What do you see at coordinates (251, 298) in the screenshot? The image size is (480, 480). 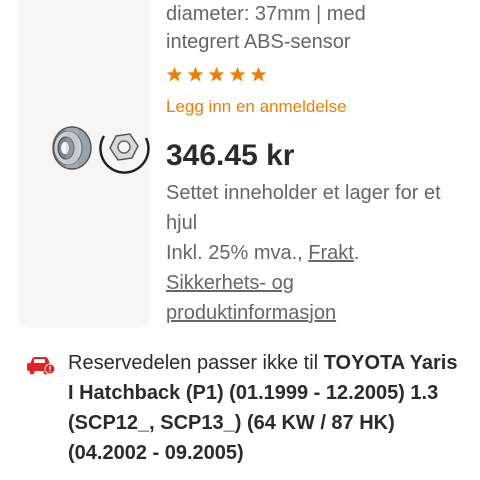 I see `safety-info-link: Sikkerhets- og produktinformasjon` at bounding box center [251, 298].